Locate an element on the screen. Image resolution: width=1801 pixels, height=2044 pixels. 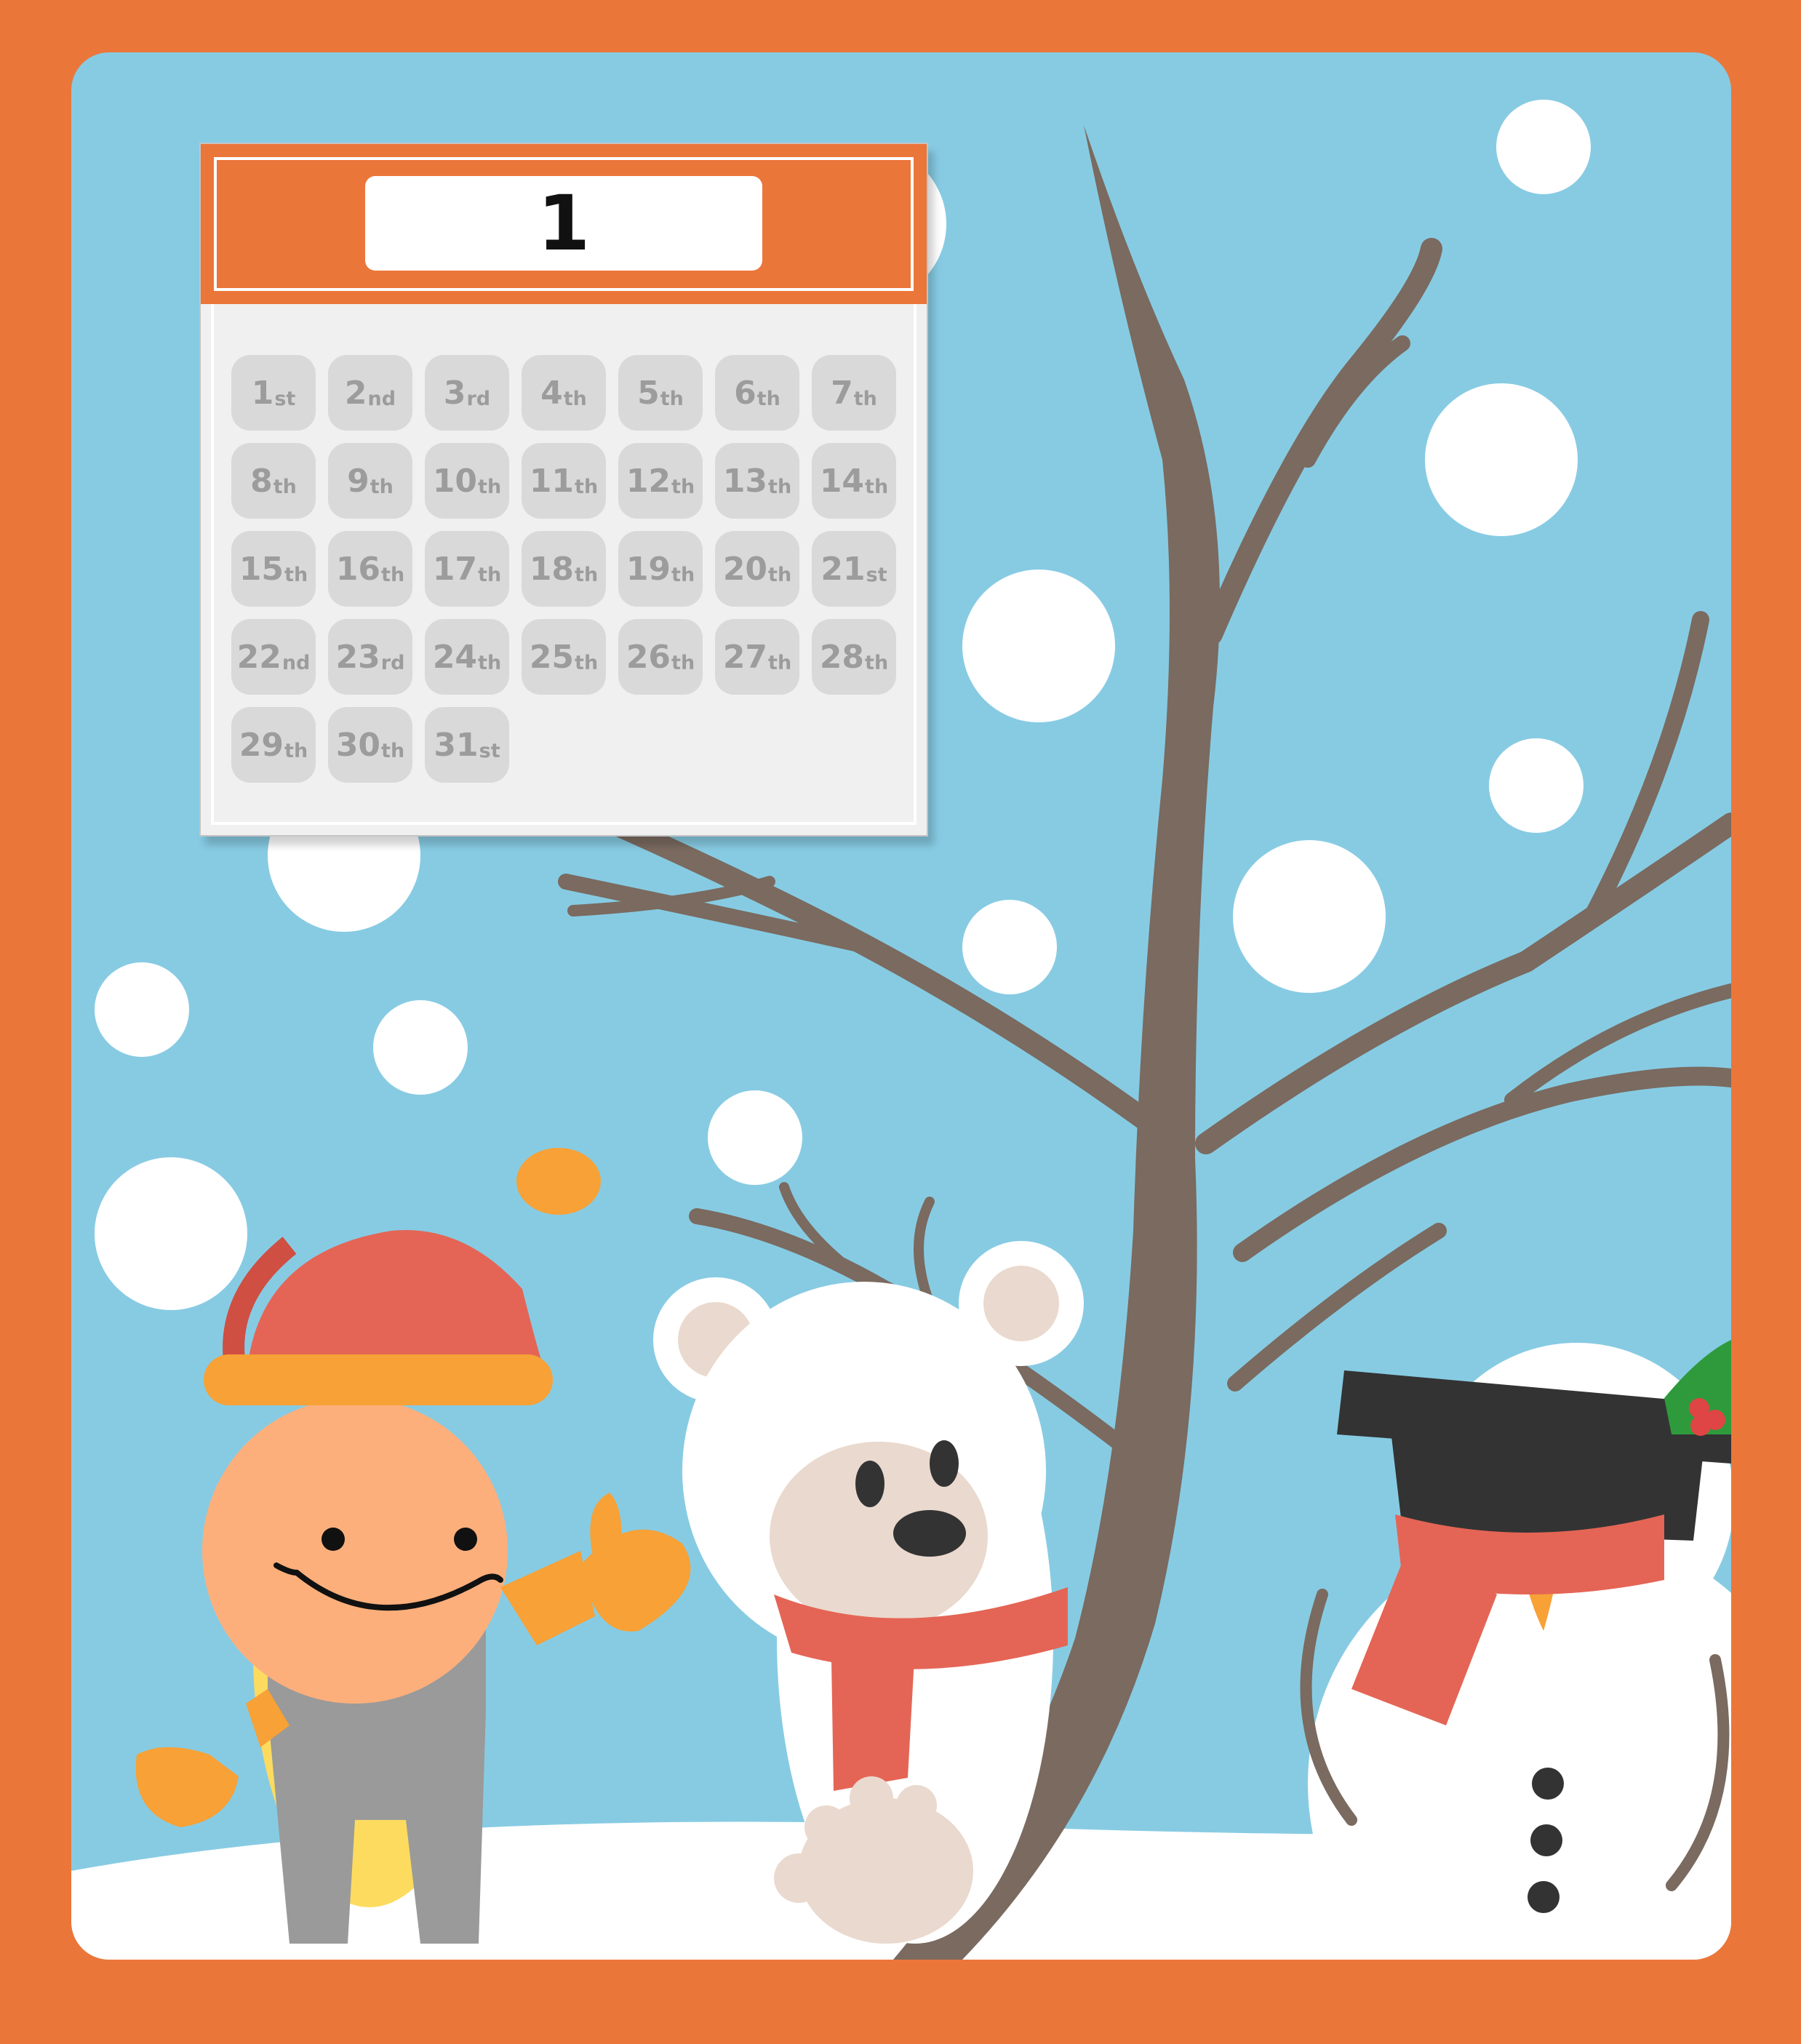
day-number: 23 is located at coordinates (357, 657).